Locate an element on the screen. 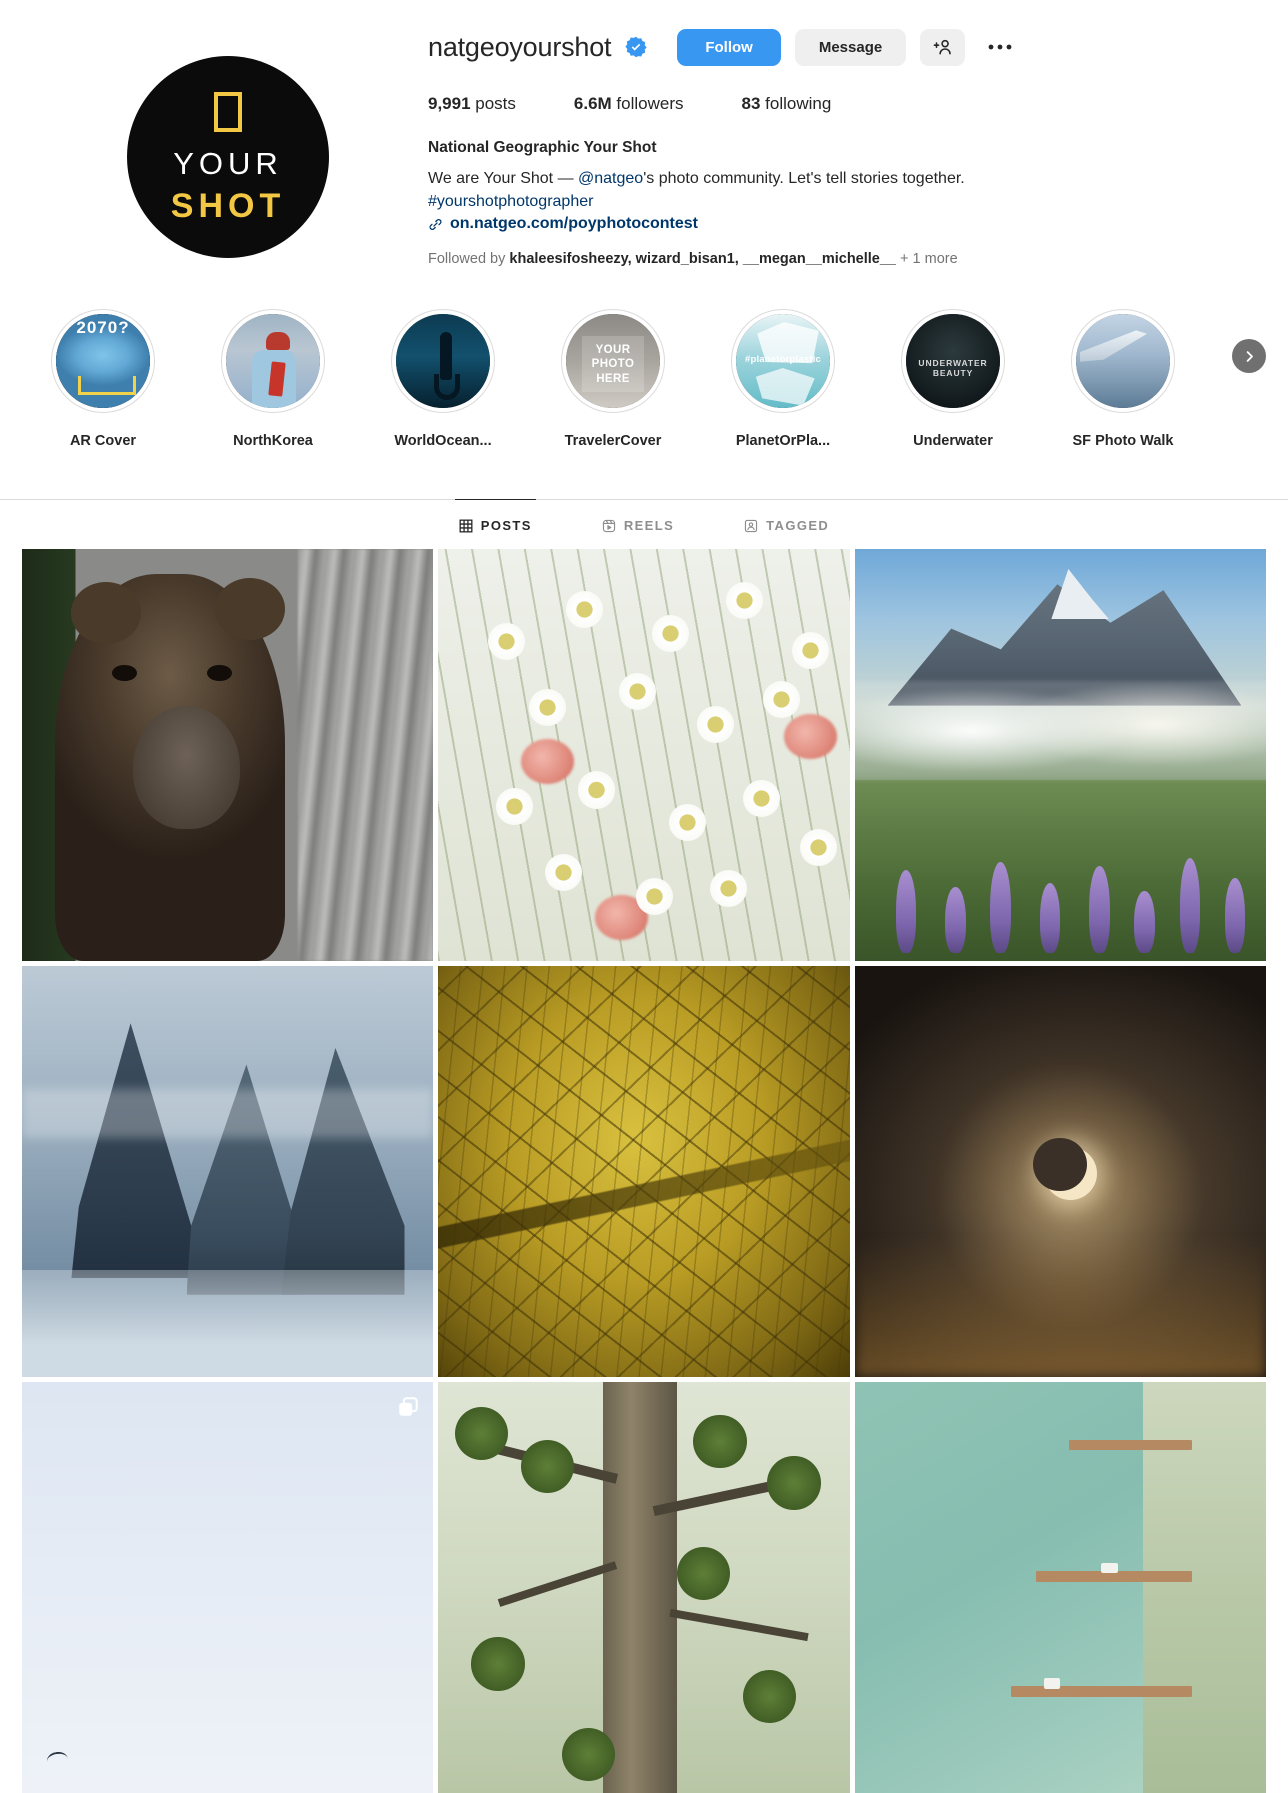  highlight-badge-underwater: UNDERWATER BEAUTY is located at coordinates (953, 368).